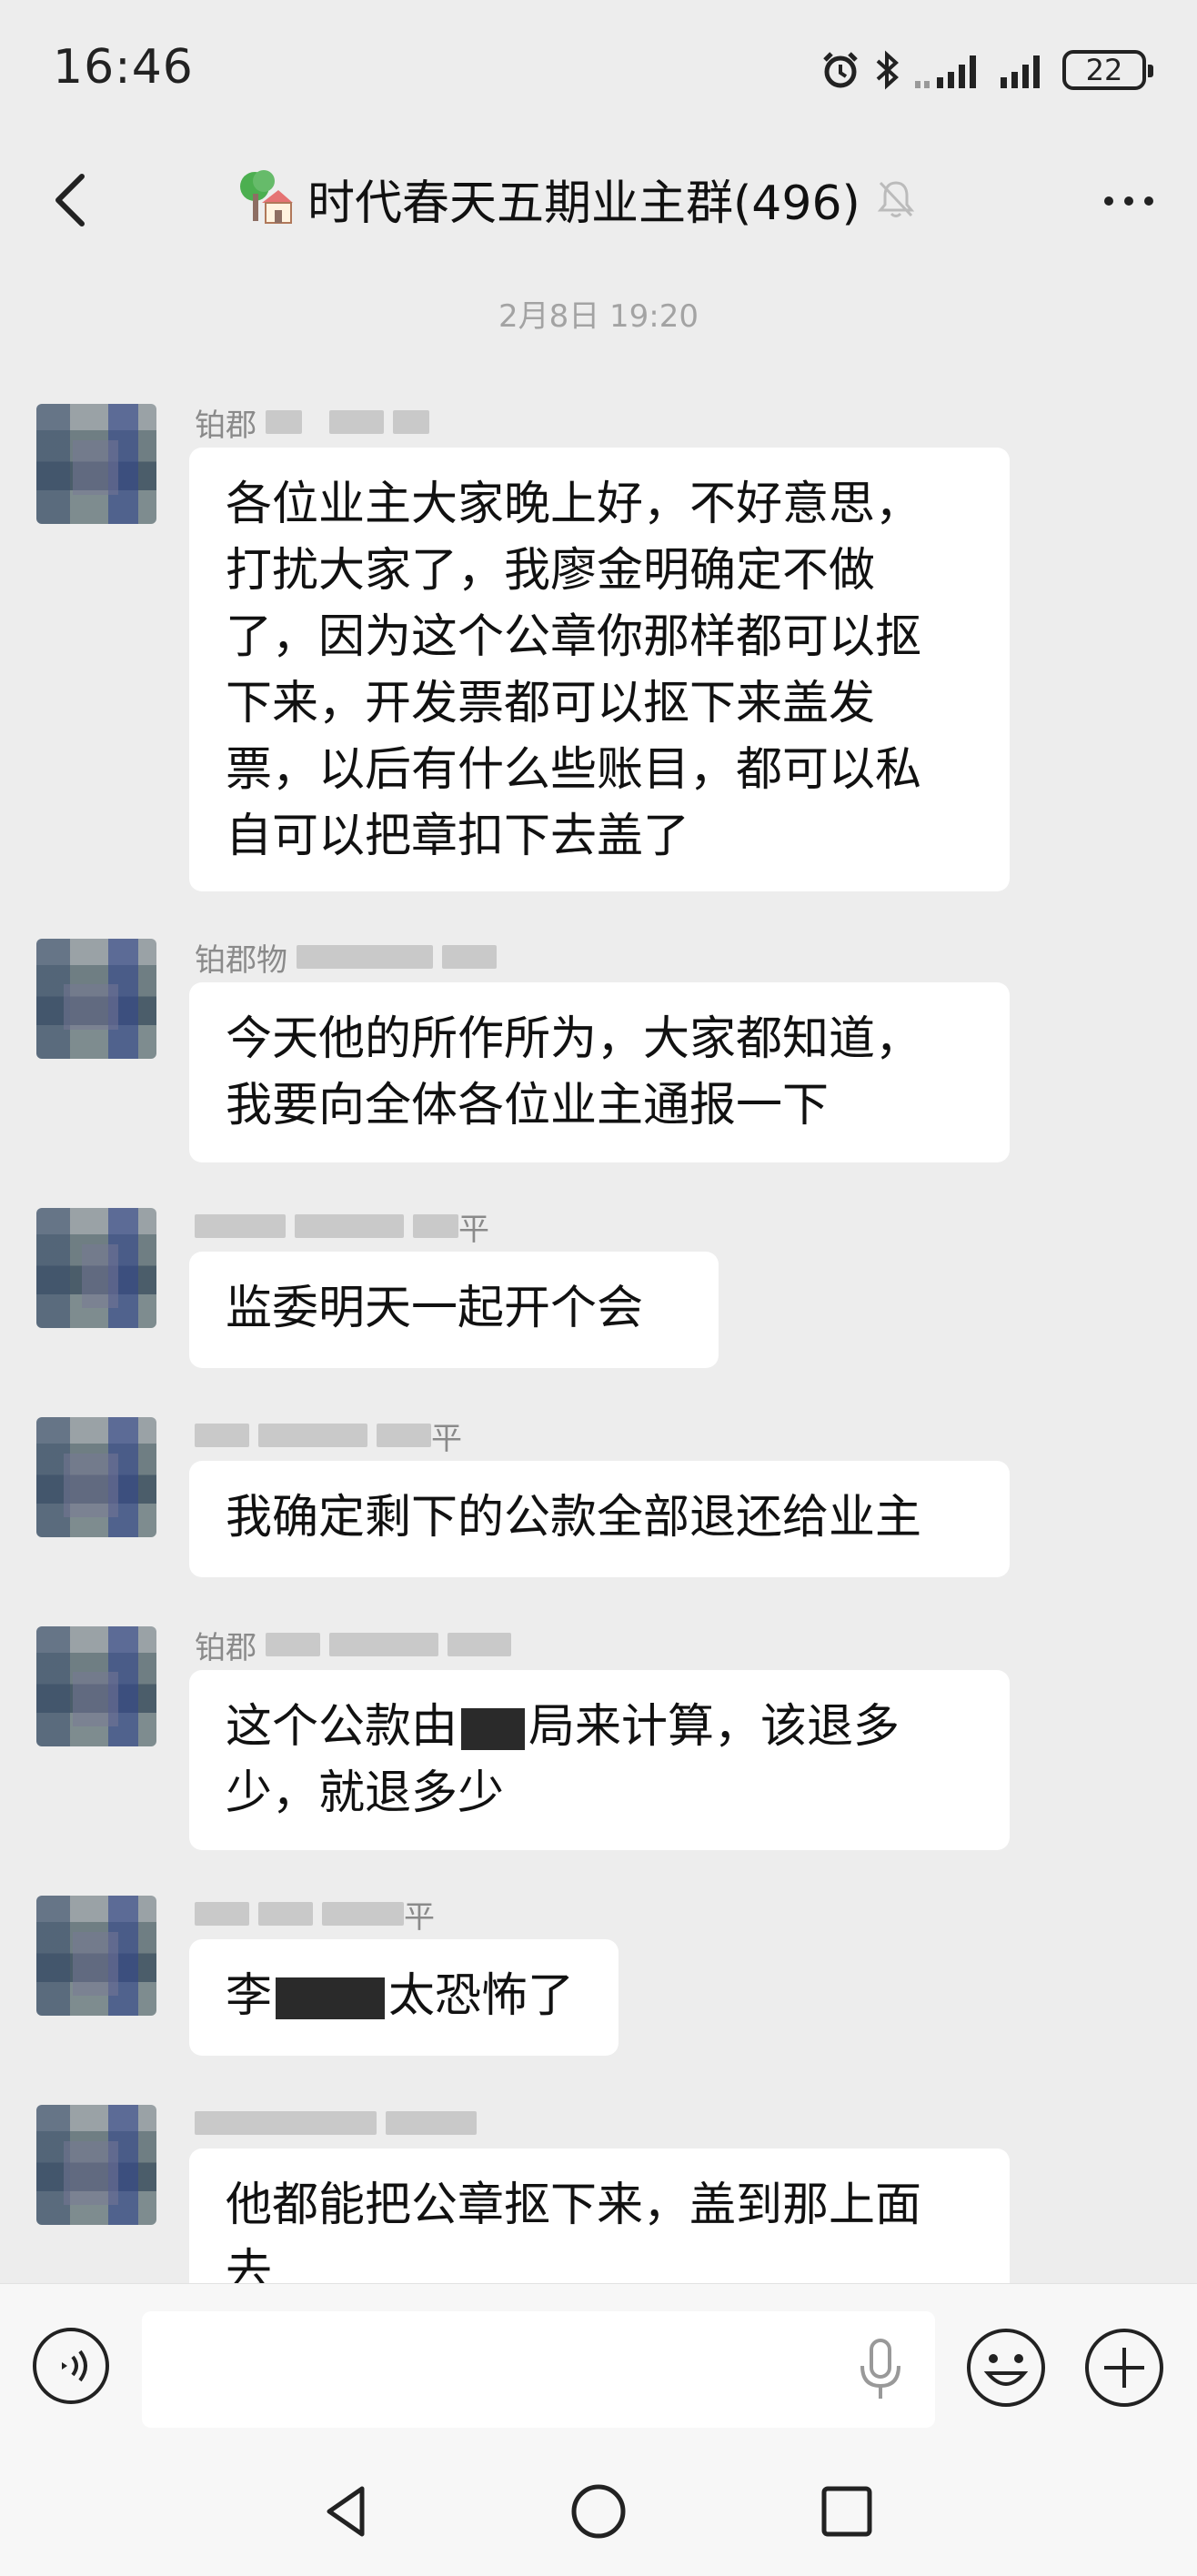 Image resolution: width=1197 pixels, height=2576 pixels. What do you see at coordinates (847, 2511) in the screenshot?
I see `nav-recents-icon` at bounding box center [847, 2511].